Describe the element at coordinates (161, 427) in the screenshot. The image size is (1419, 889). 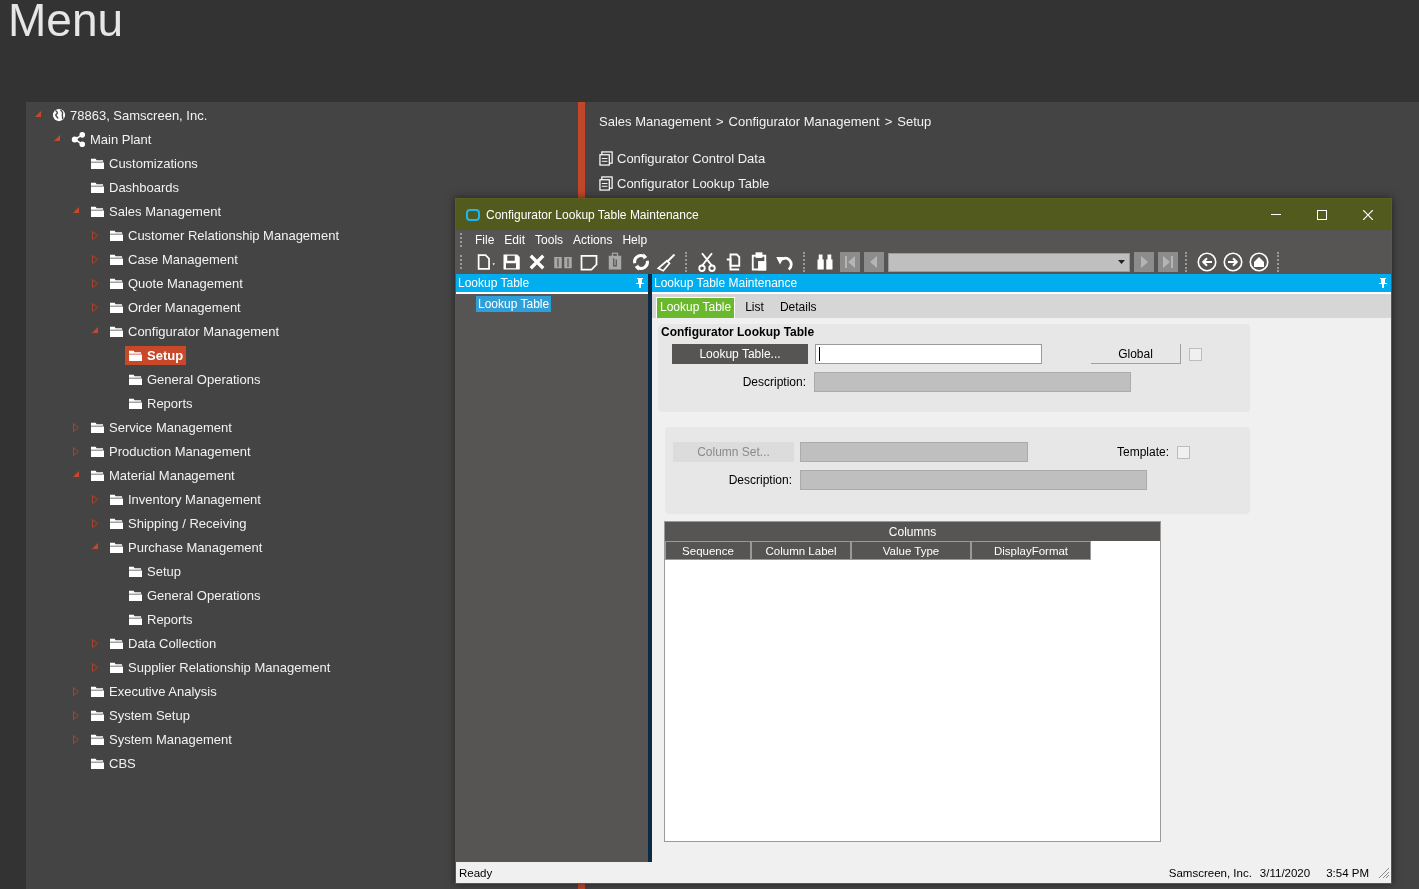
I see `tree-item: Service Management` at that location.